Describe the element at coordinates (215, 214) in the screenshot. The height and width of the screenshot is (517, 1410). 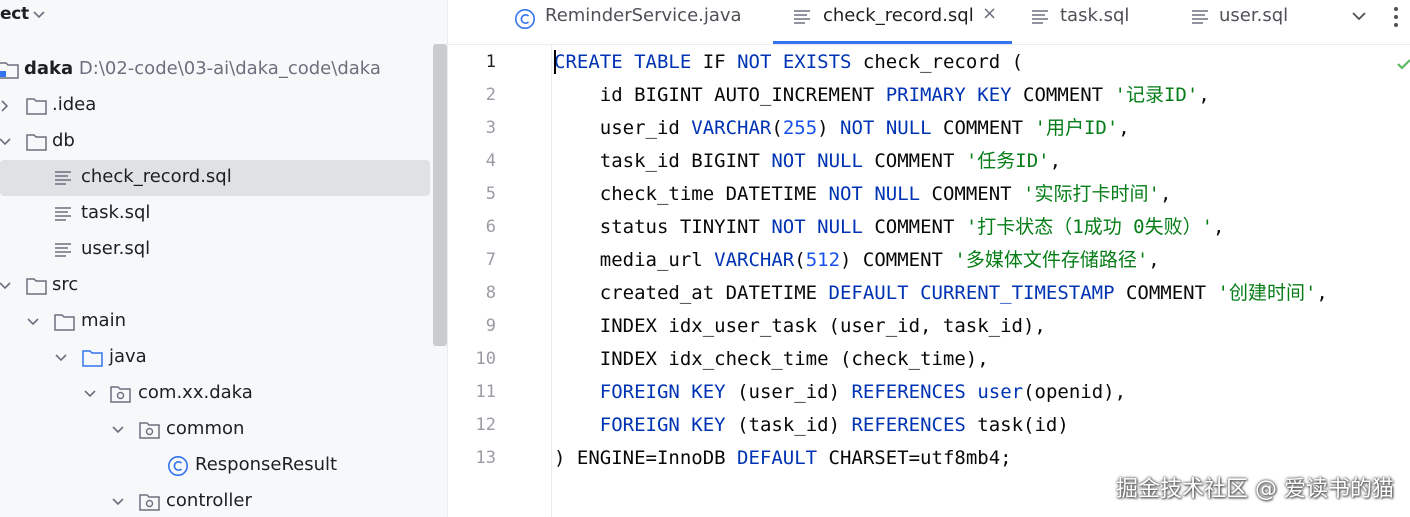
I see `tree-item-task-sql: task.sql` at that location.